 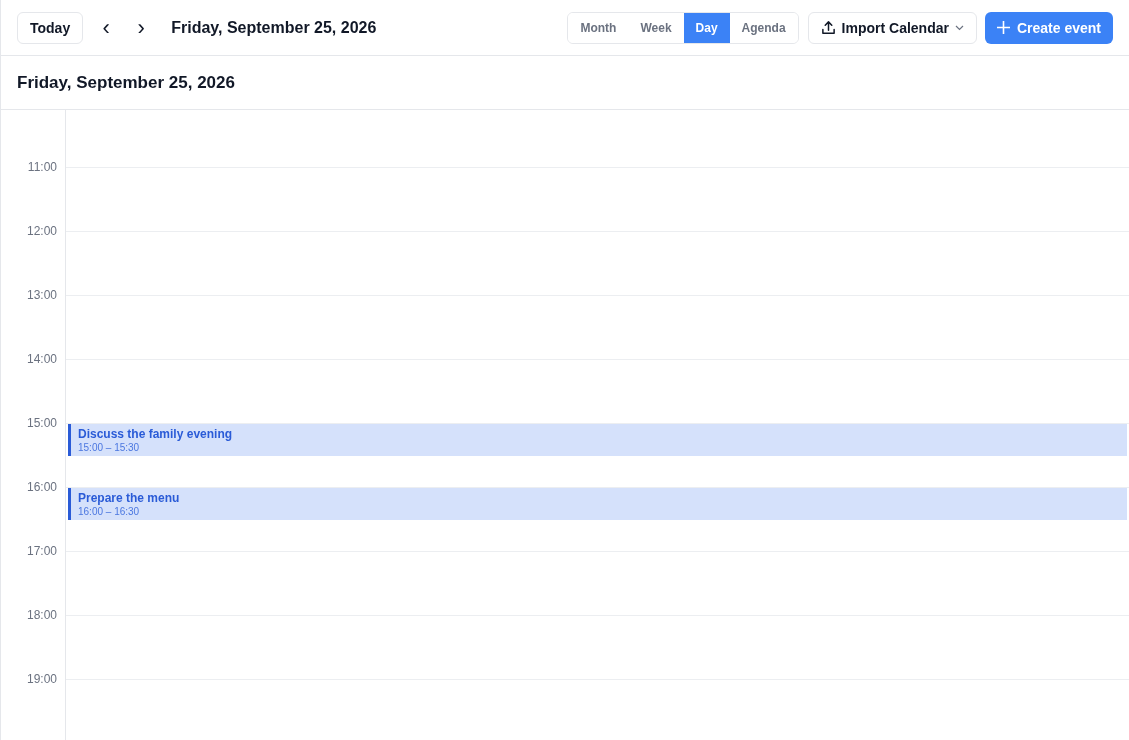 I want to click on hour-label: 11:00, so click(x=42, y=167).